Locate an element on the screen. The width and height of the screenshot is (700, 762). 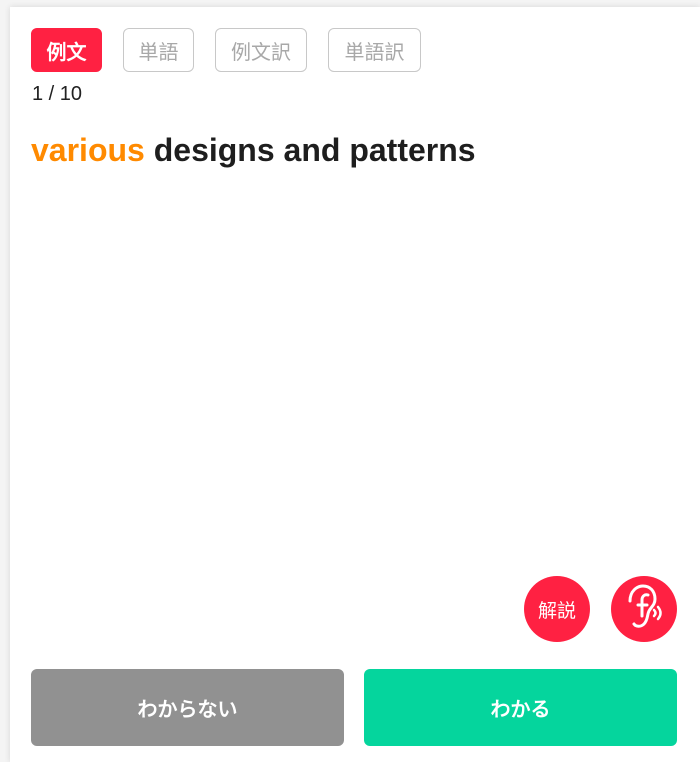
tab-sentence-translation: 例文訳 is located at coordinates (261, 50).